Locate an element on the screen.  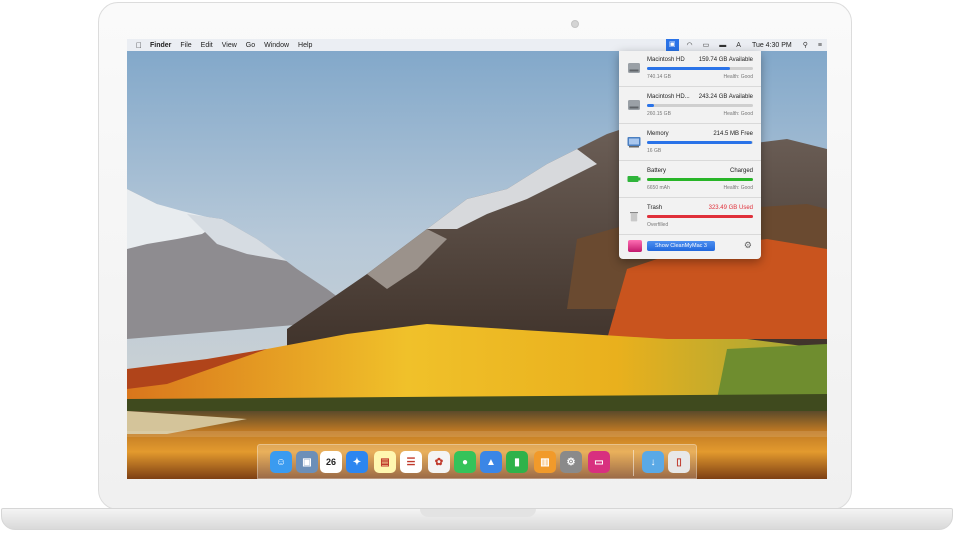
safari-icon: ✦ is located at coordinates (357, 462).